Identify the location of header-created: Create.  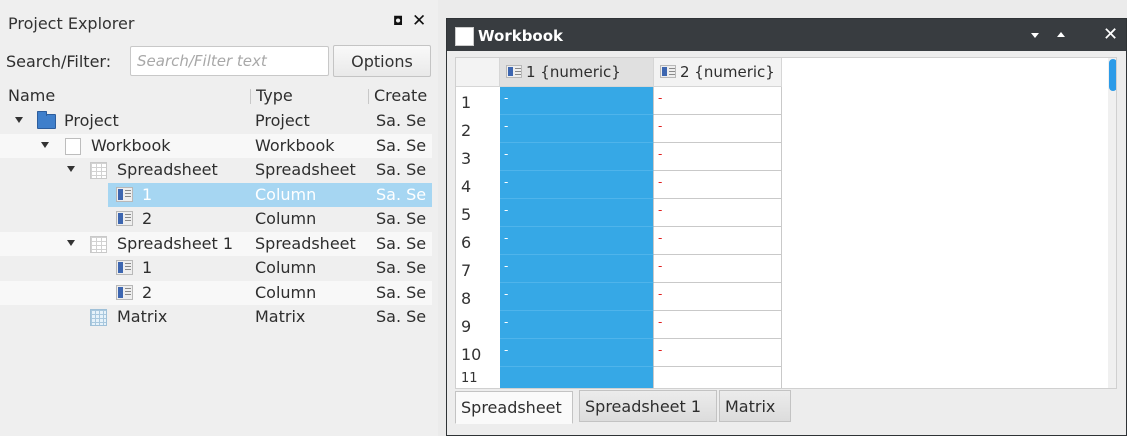
(403, 95).